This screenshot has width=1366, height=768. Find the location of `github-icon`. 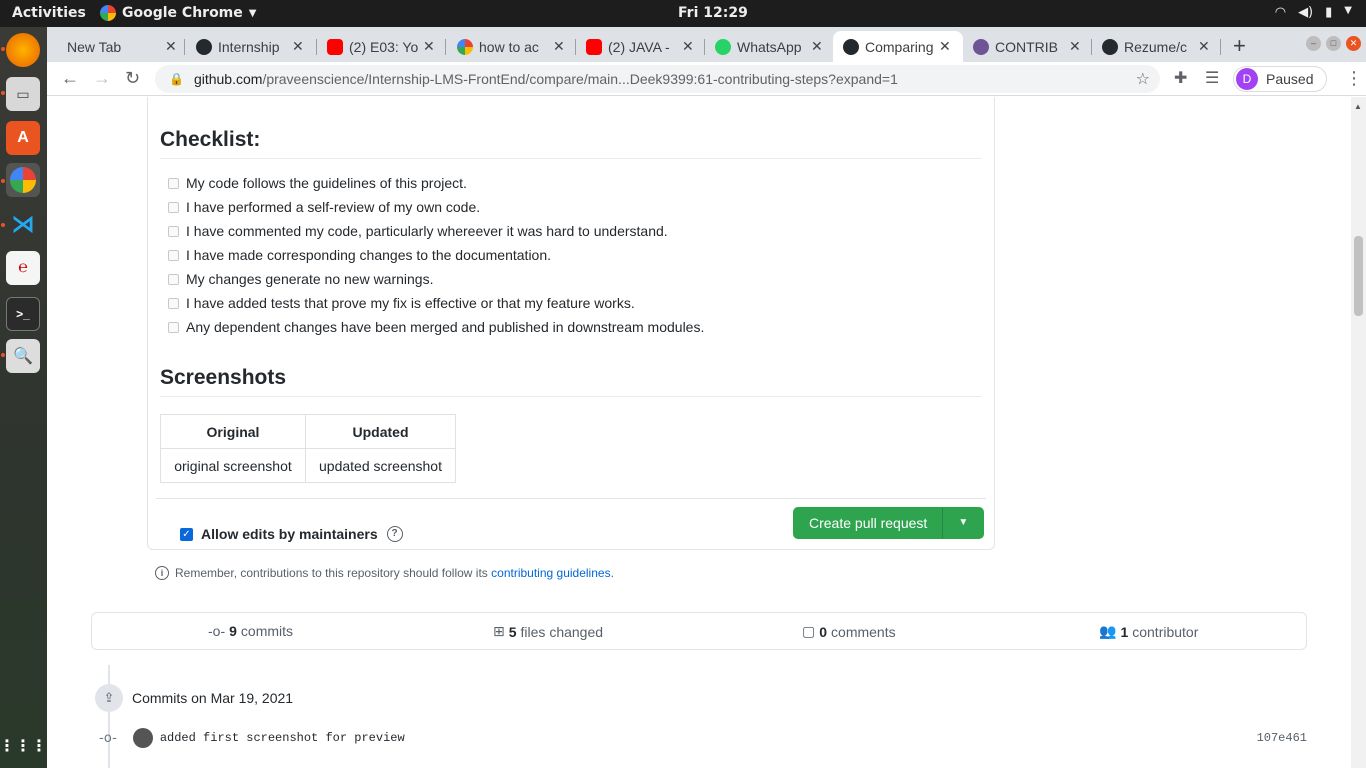

github-icon is located at coordinates (851, 46).